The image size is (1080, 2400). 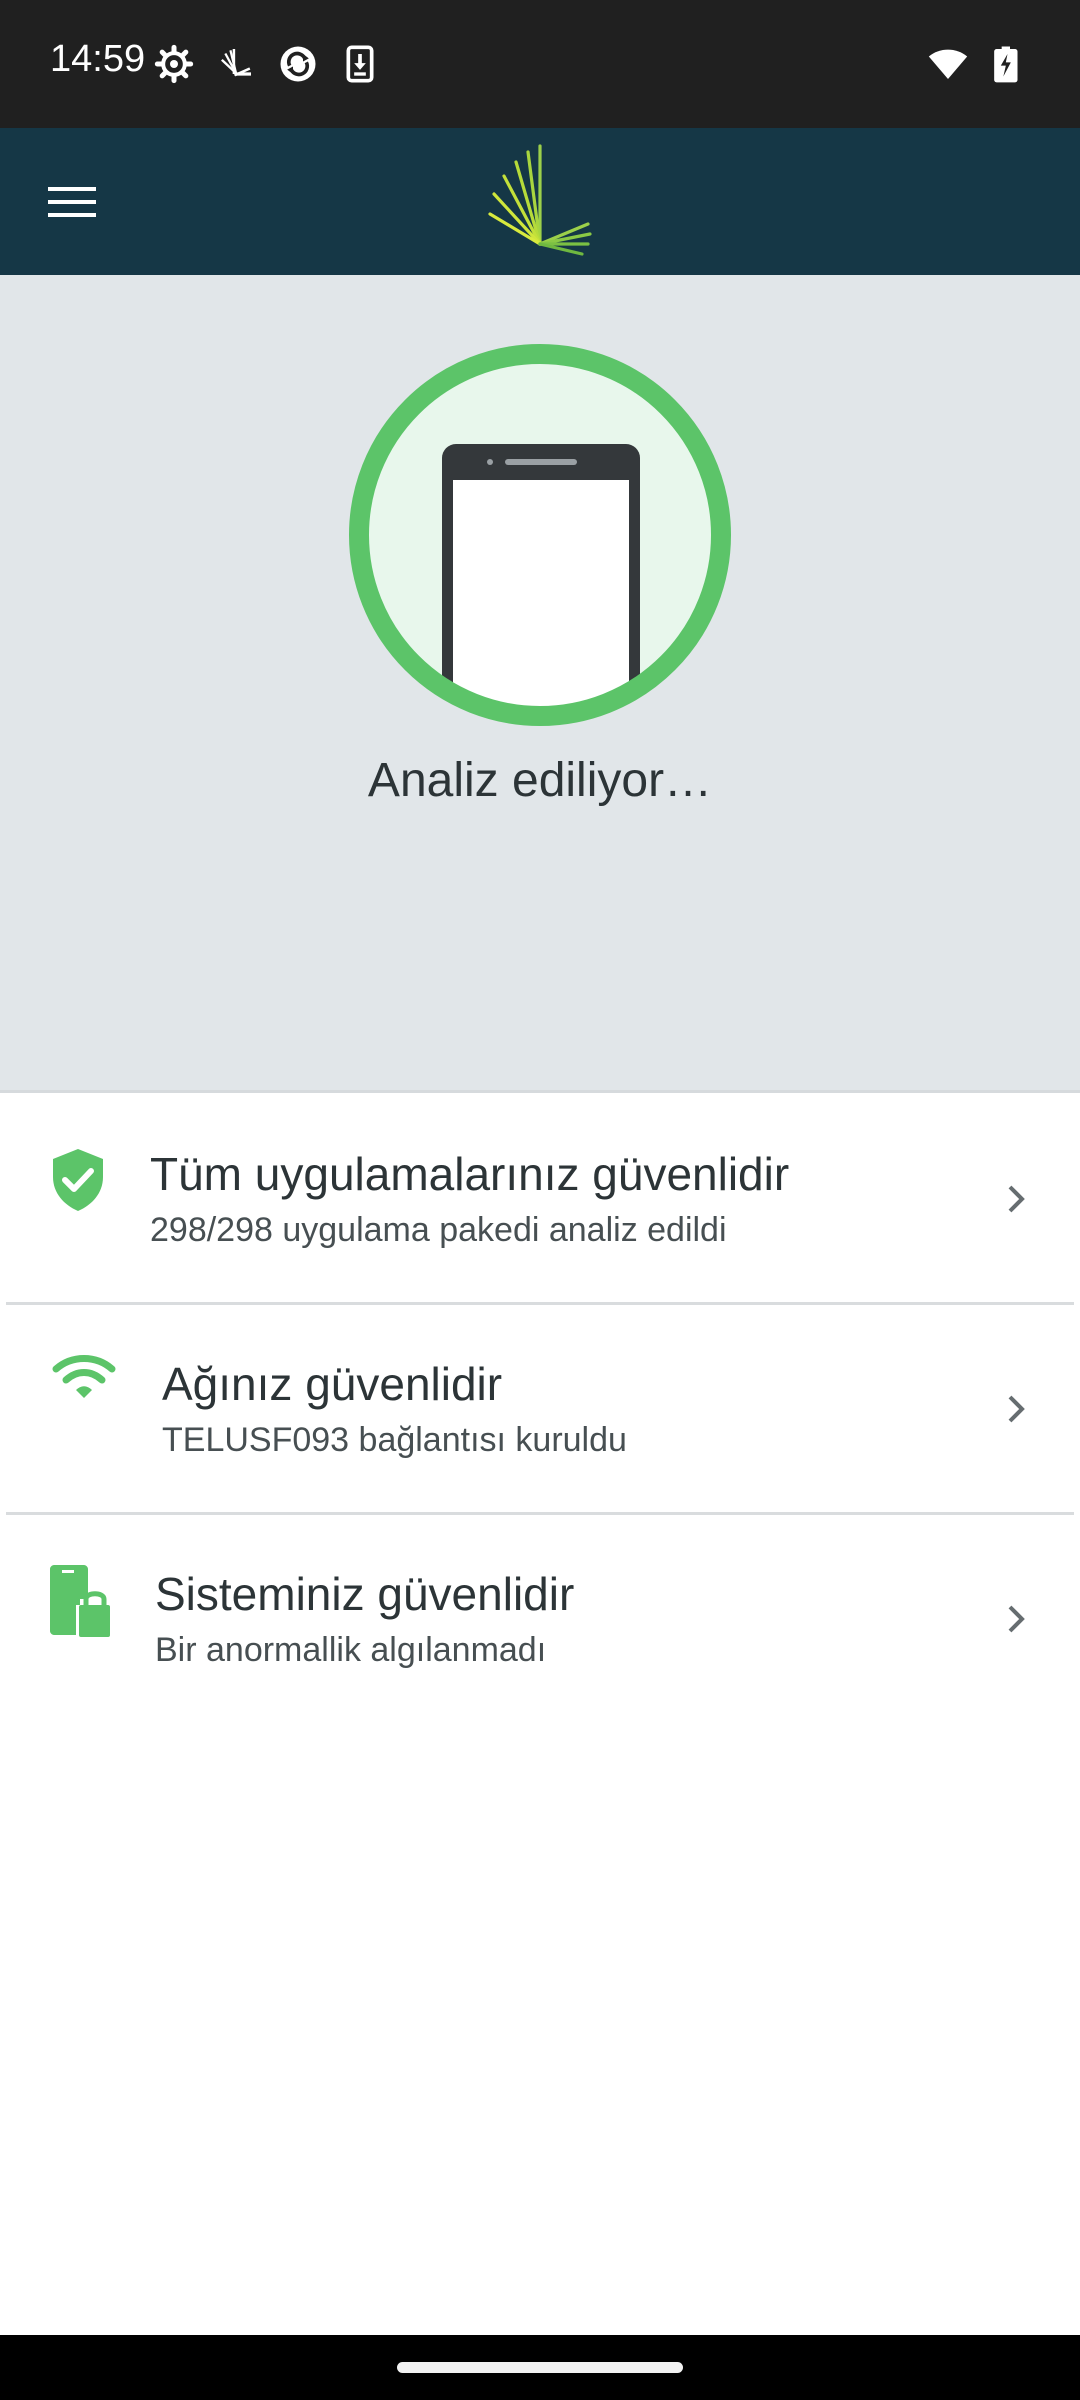 What do you see at coordinates (98, 59) in the screenshot?
I see `status-time: 14:59` at bounding box center [98, 59].